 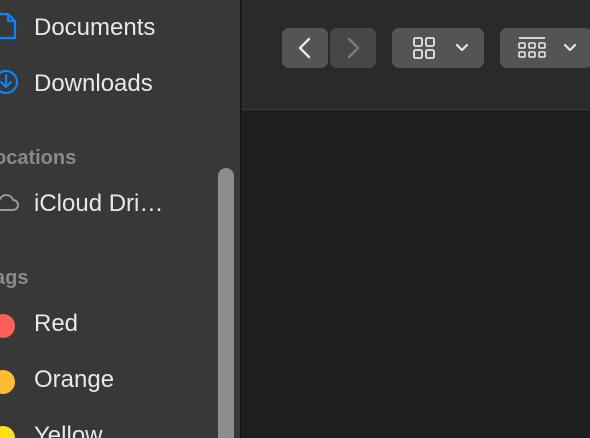 I want to click on sidebar-item-label: Downloads, so click(x=93, y=83).